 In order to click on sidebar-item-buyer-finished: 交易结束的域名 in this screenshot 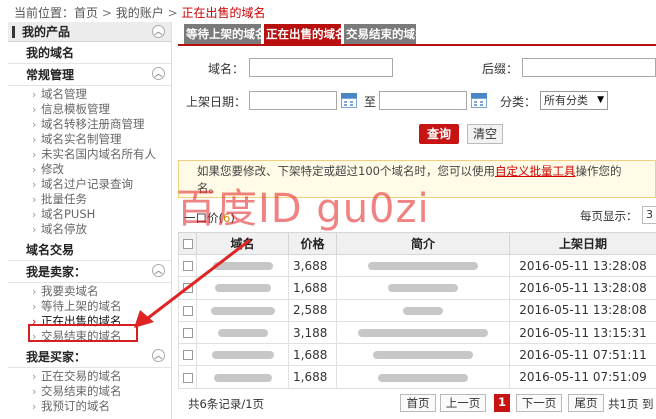, I will do `click(89, 391)`.